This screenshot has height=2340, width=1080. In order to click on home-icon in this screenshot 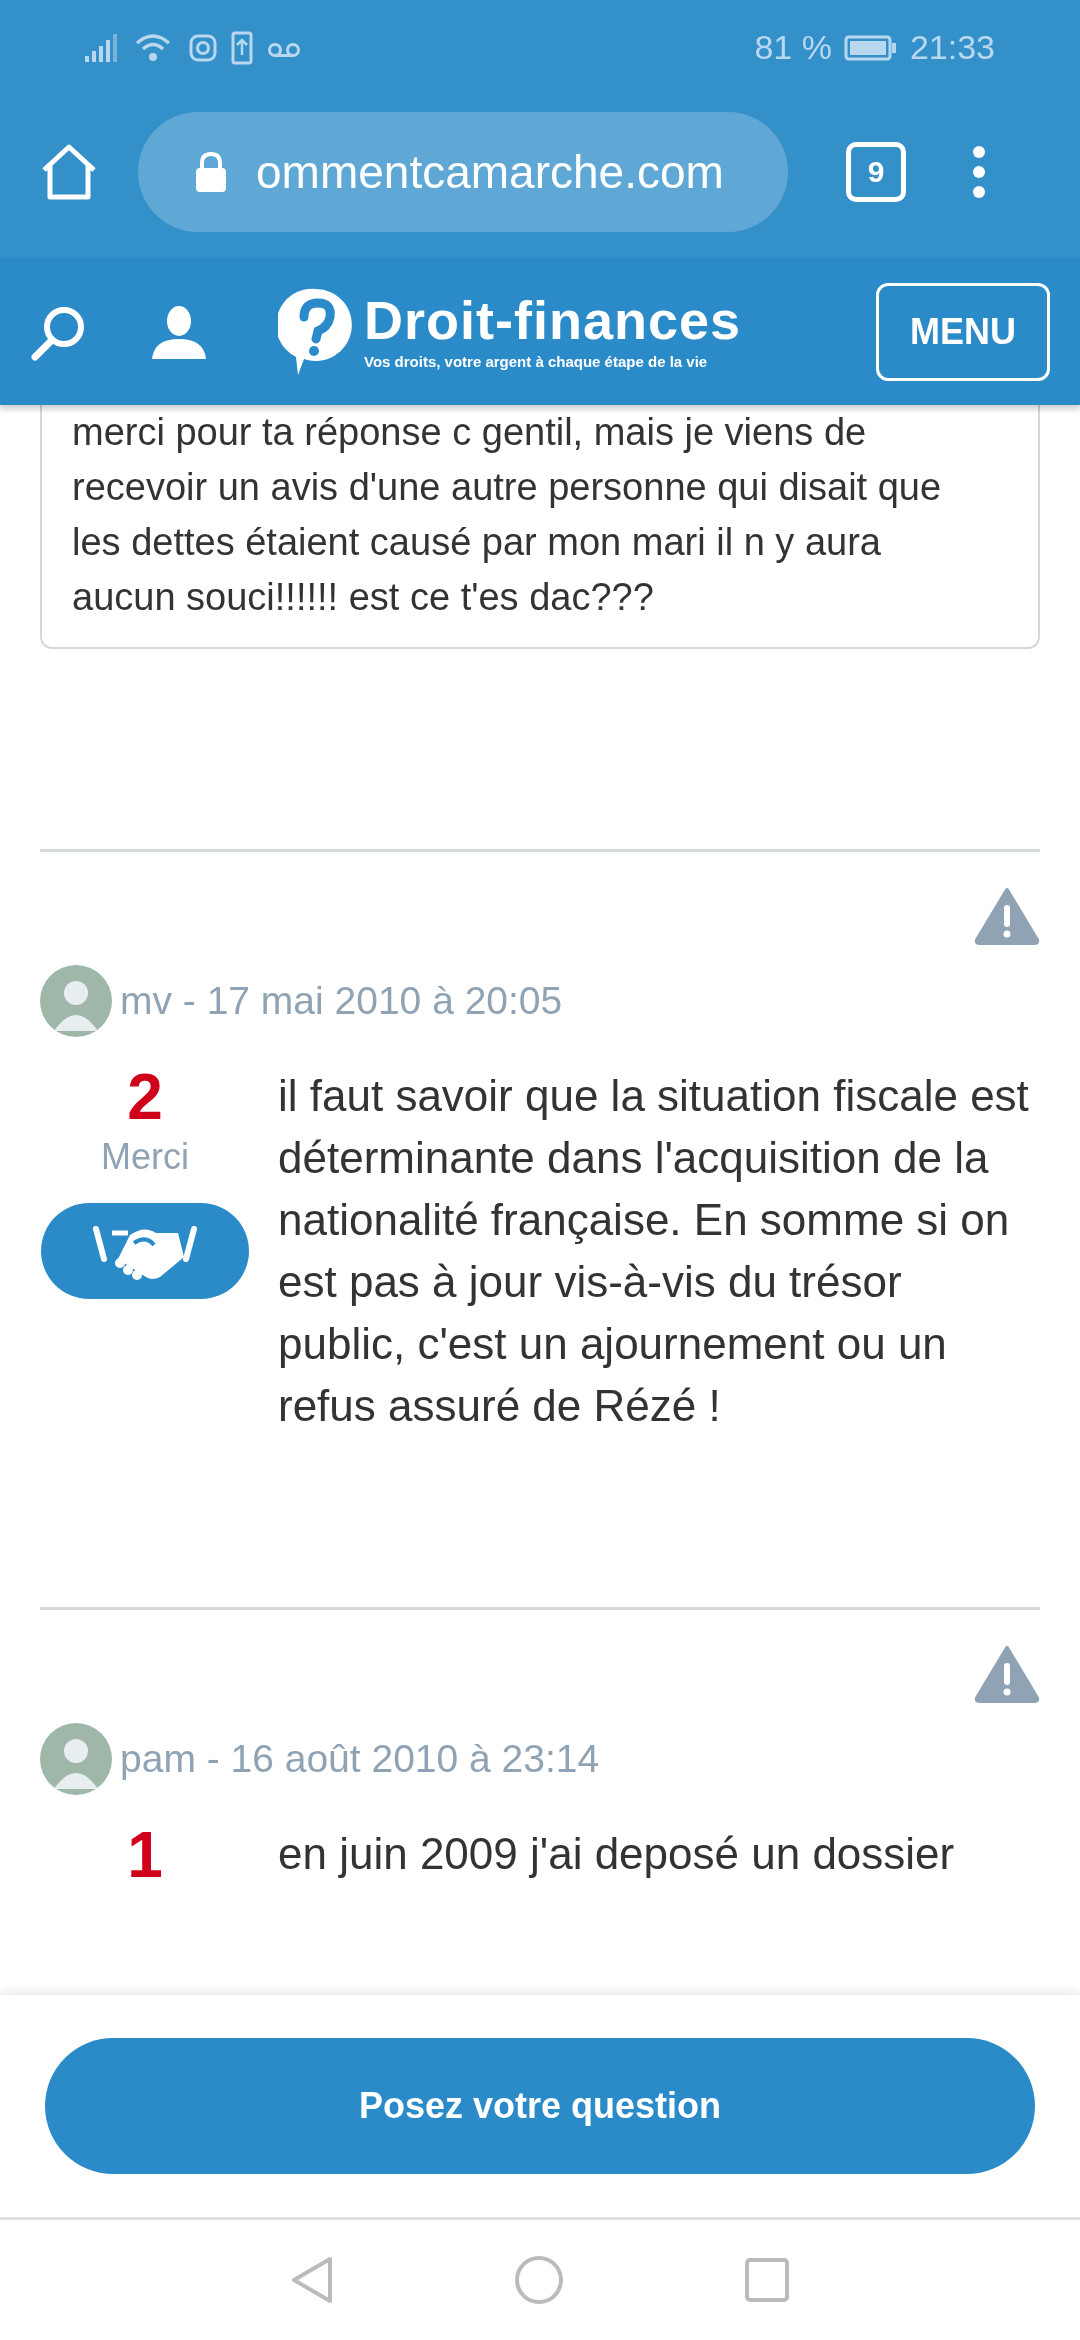, I will do `click(69, 171)`.